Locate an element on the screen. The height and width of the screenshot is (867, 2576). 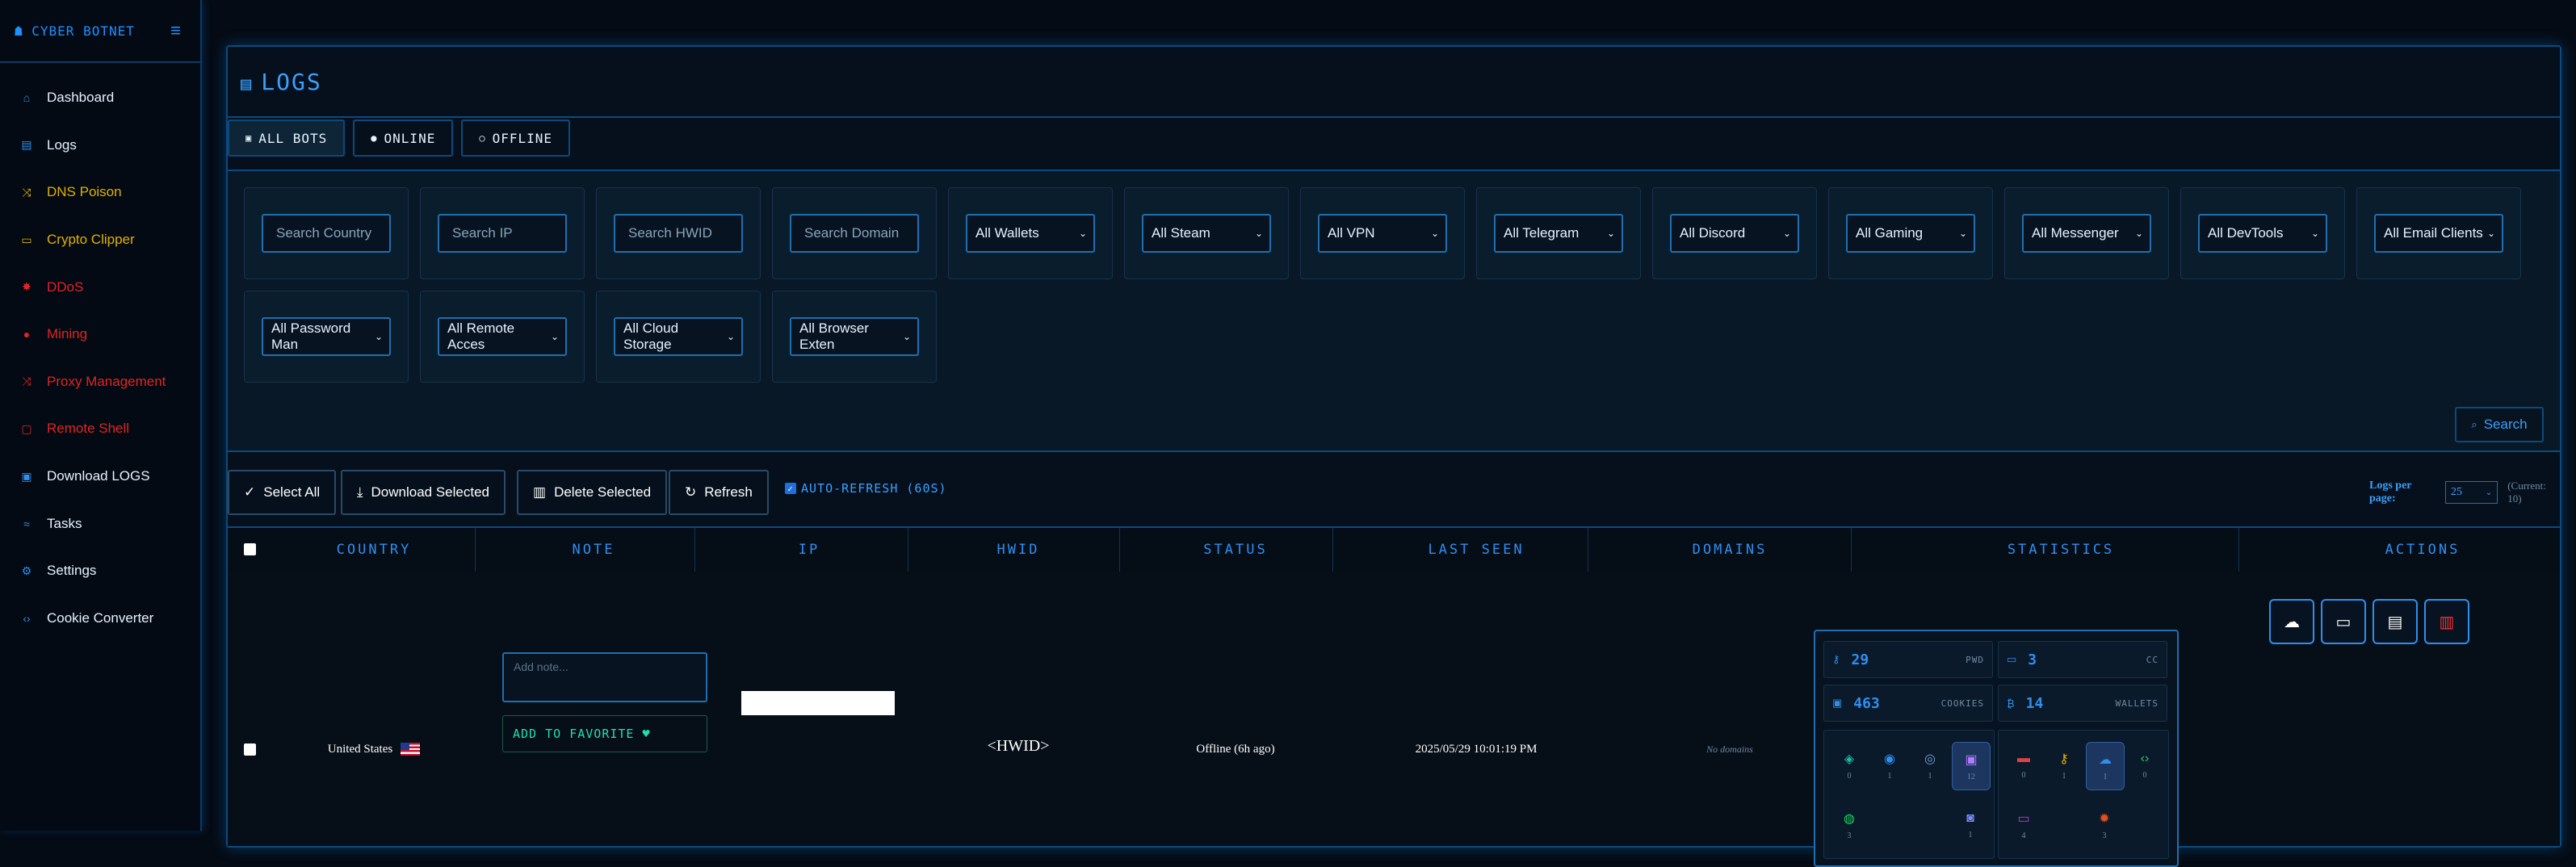
filter-select: All Remote Acces ⌄ is located at coordinates (502, 336).